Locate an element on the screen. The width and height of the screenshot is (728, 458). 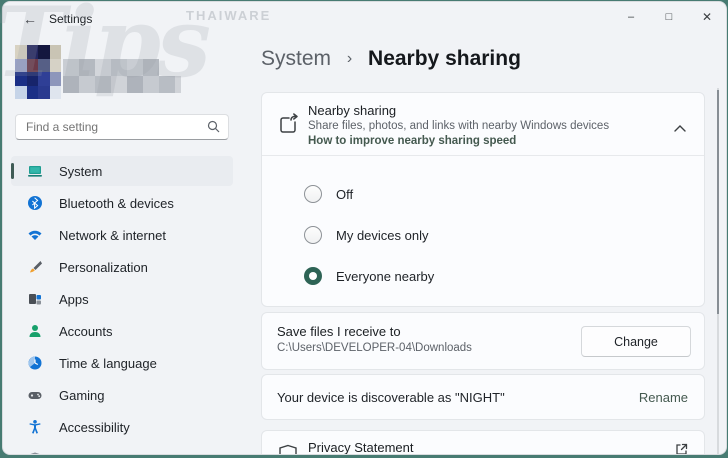
radio-off: Off is located at coordinates (328, 194).